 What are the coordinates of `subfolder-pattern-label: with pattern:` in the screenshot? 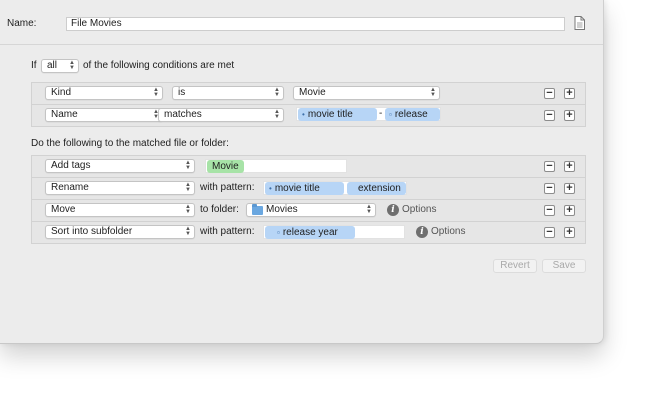 It's located at (227, 231).